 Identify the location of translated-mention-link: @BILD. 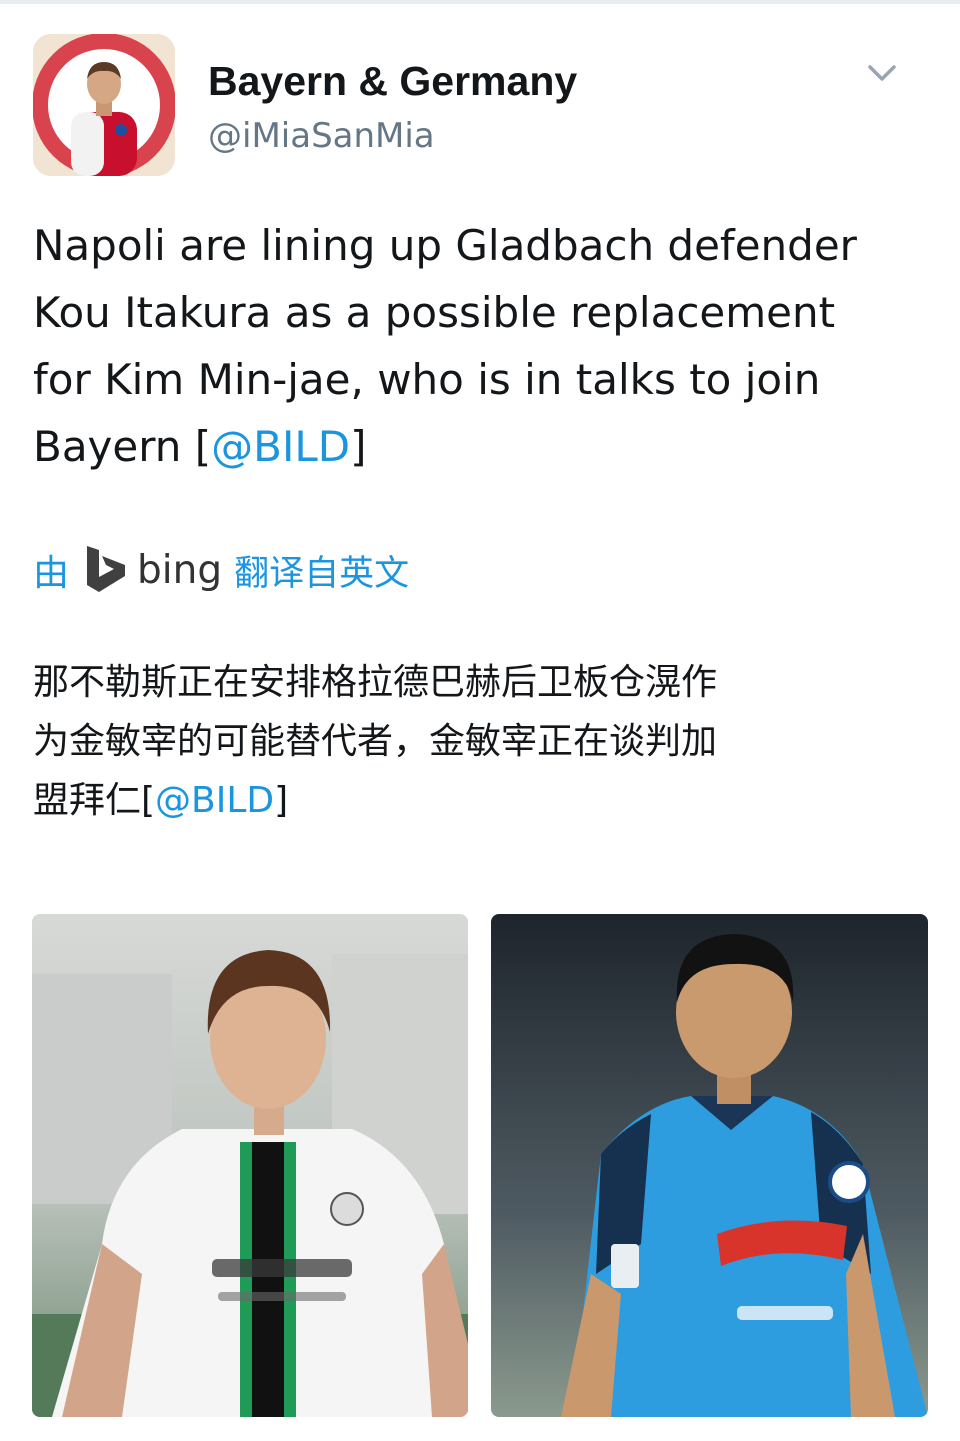
(214, 800).